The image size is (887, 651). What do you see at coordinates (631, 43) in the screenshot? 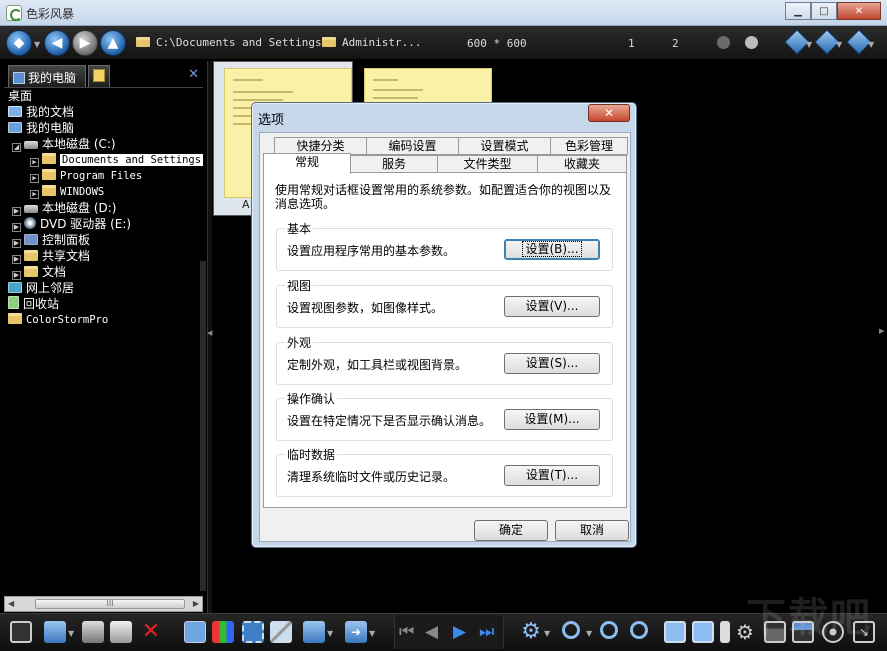
I see `page-indicator-1: 1` at bounding box center [631, 43].